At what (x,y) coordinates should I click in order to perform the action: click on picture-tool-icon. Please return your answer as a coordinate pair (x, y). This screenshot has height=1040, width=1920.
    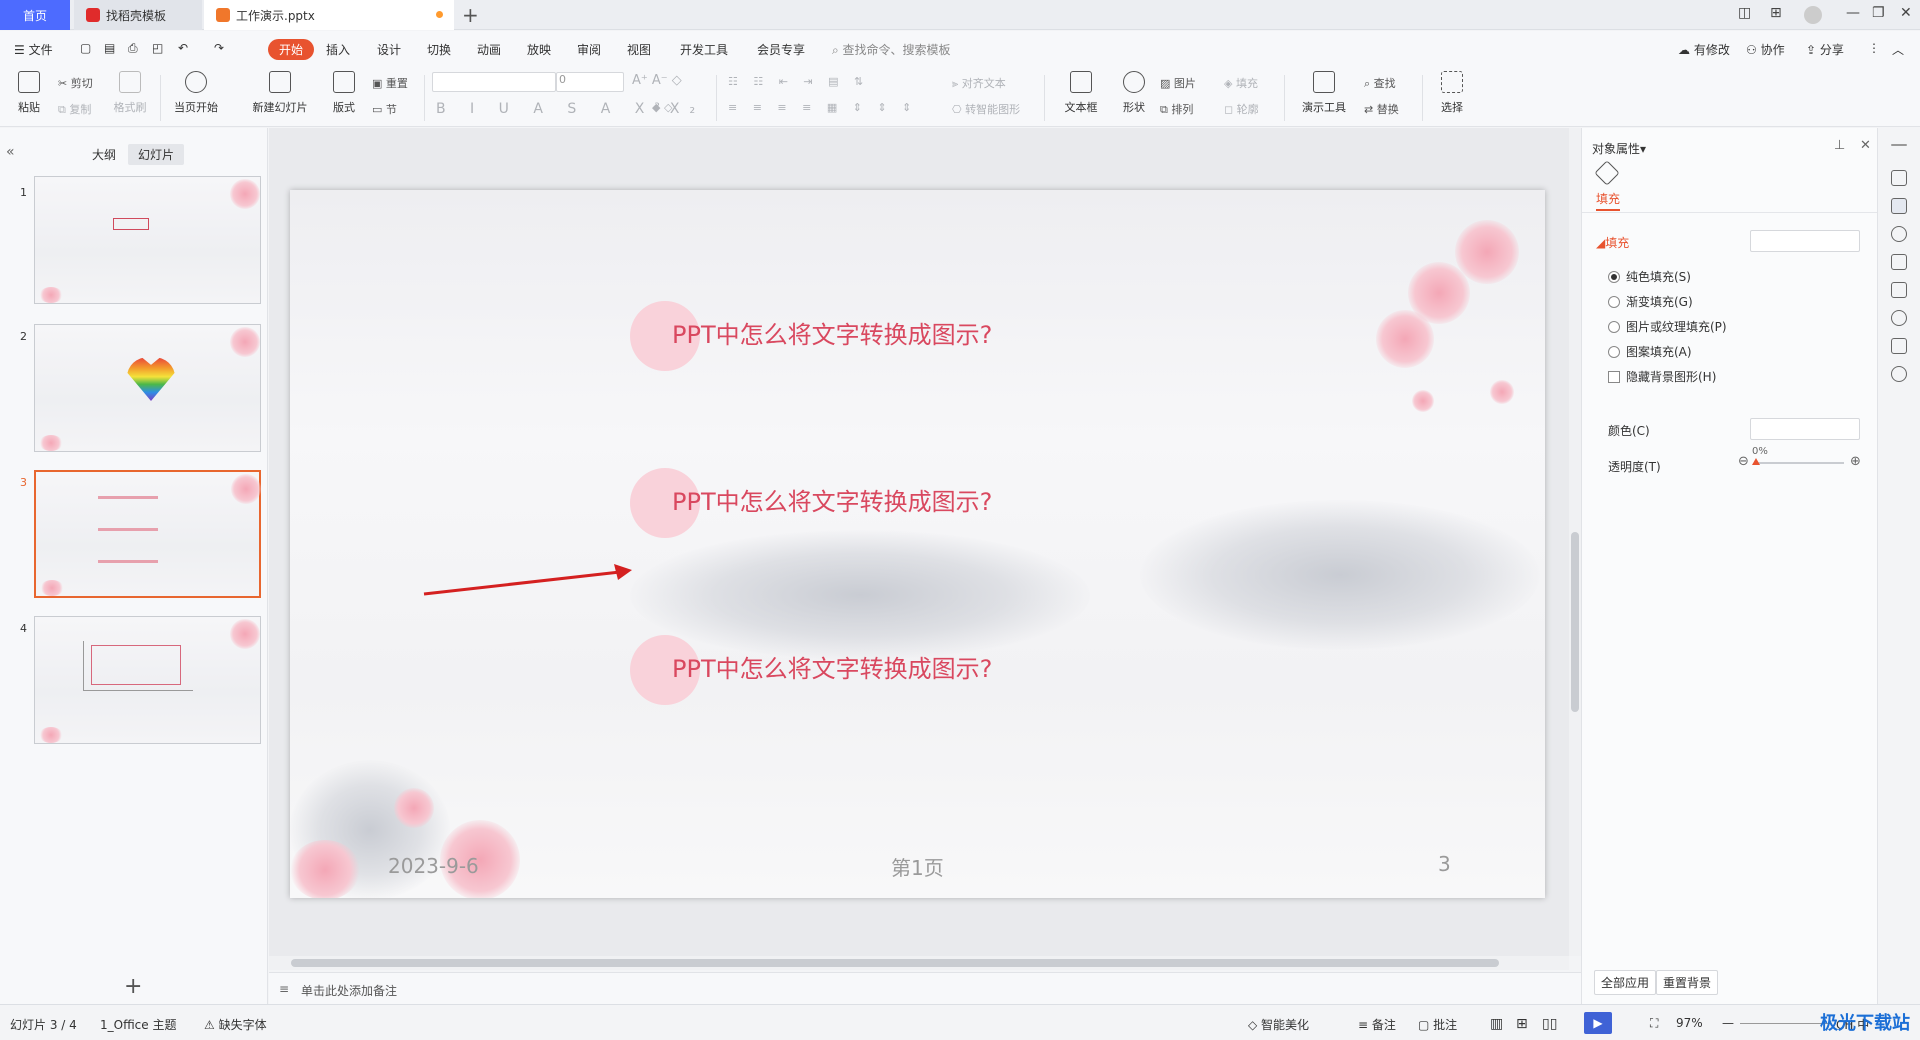
    Looking at the image, I should click on (1899, 290).